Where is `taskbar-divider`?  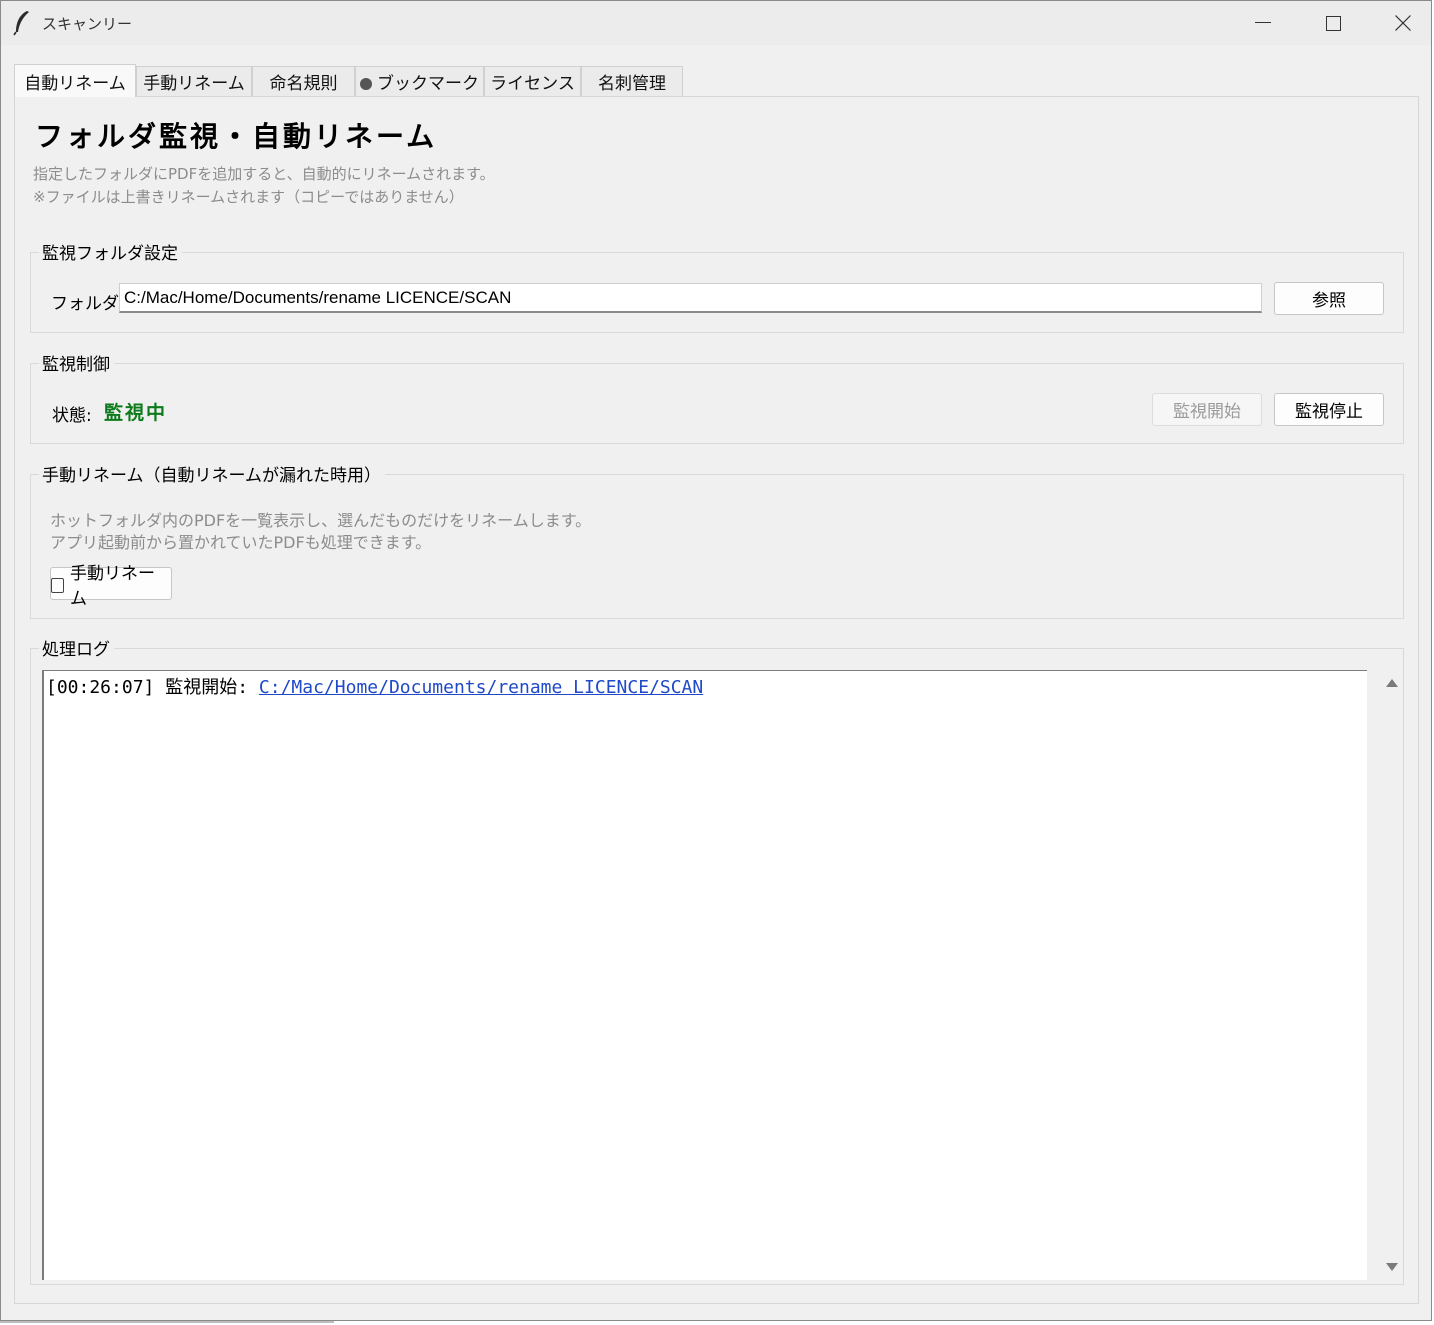
taskbar-divider is located at coordinates (167, 1322).